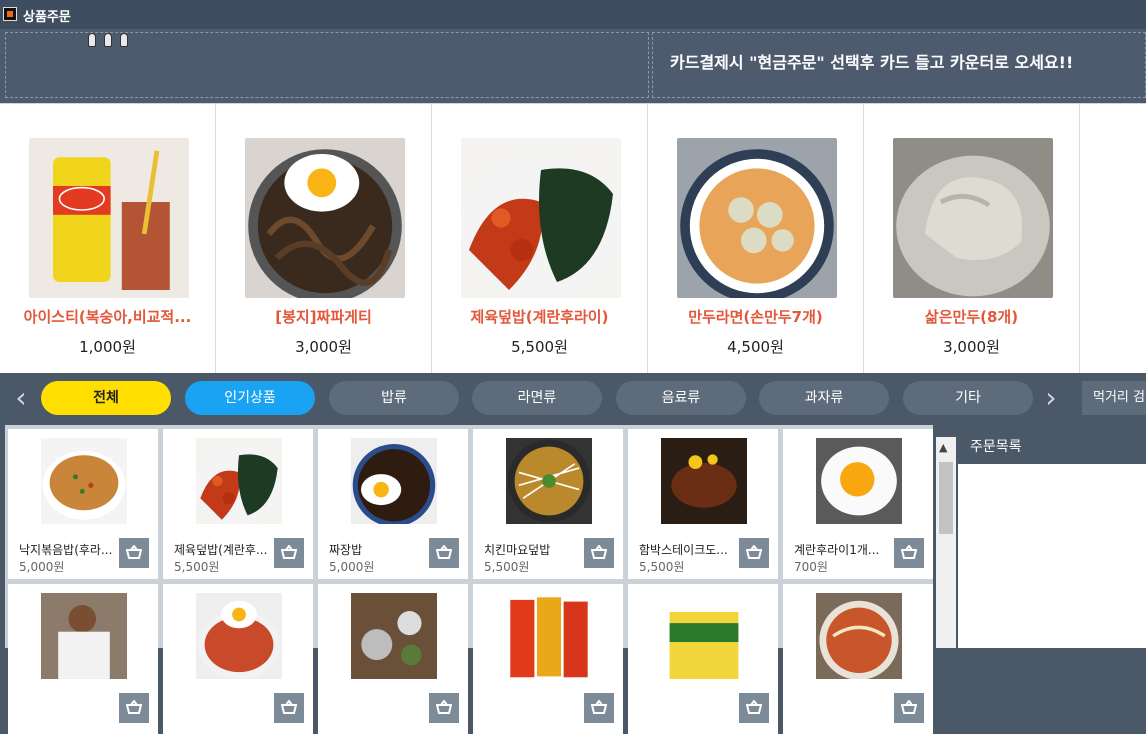 The image size is (1146, 734). What do you see at coordinates (539, 317) in the screenshot?
I see `featured-name: 제육덮밥(계란후라이)` at bounding box center [539, 317].